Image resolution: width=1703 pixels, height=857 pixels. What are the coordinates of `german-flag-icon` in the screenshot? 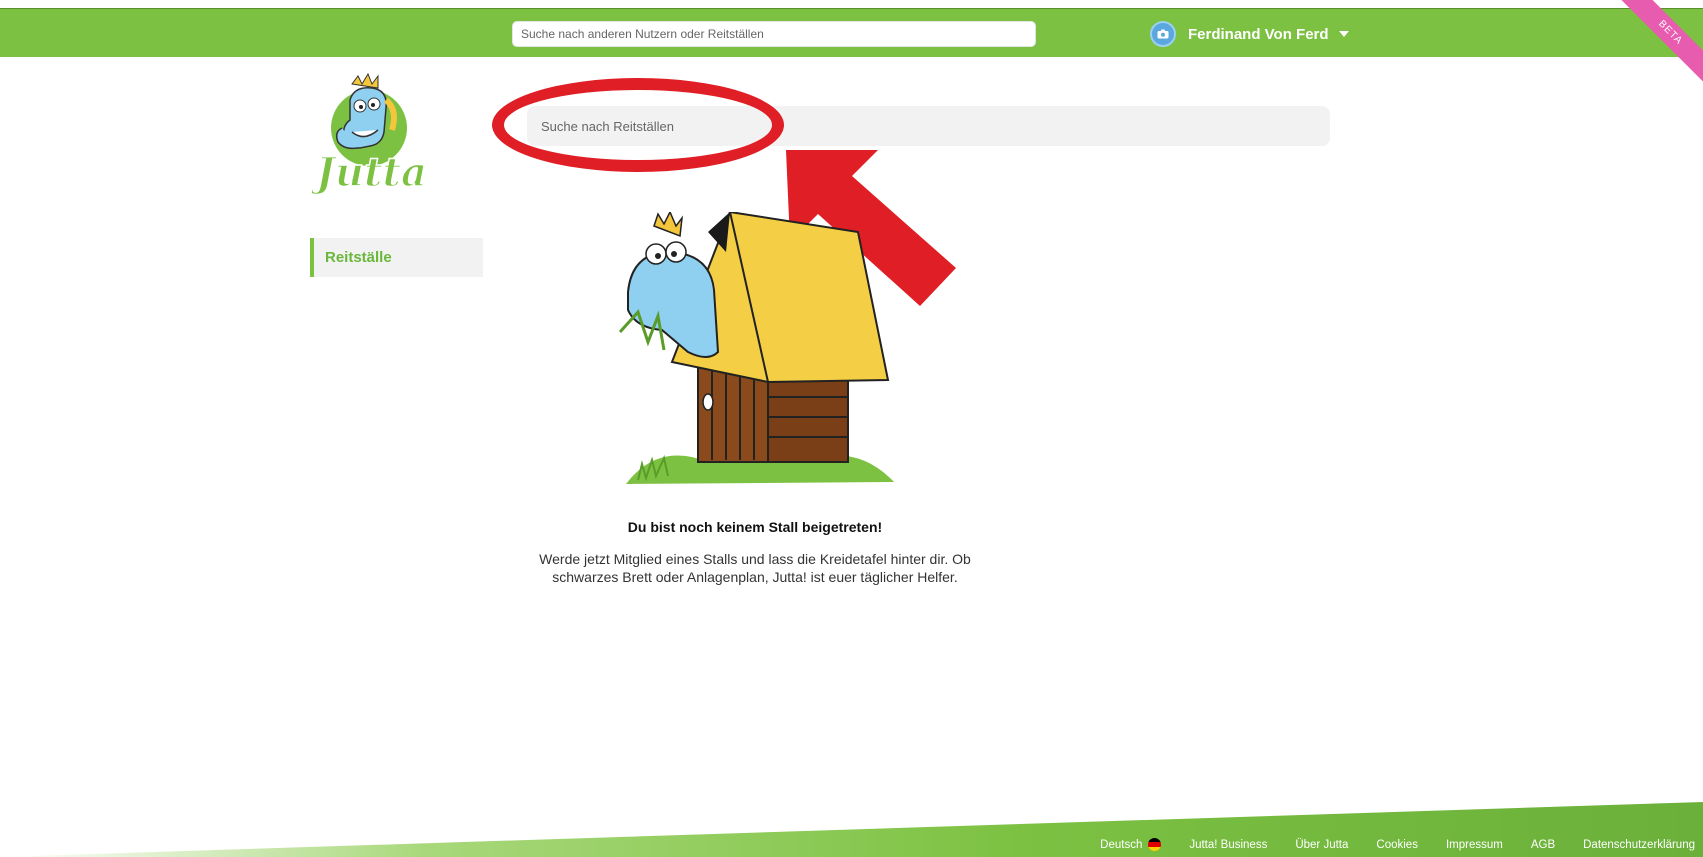 It's located at (1155, 844).